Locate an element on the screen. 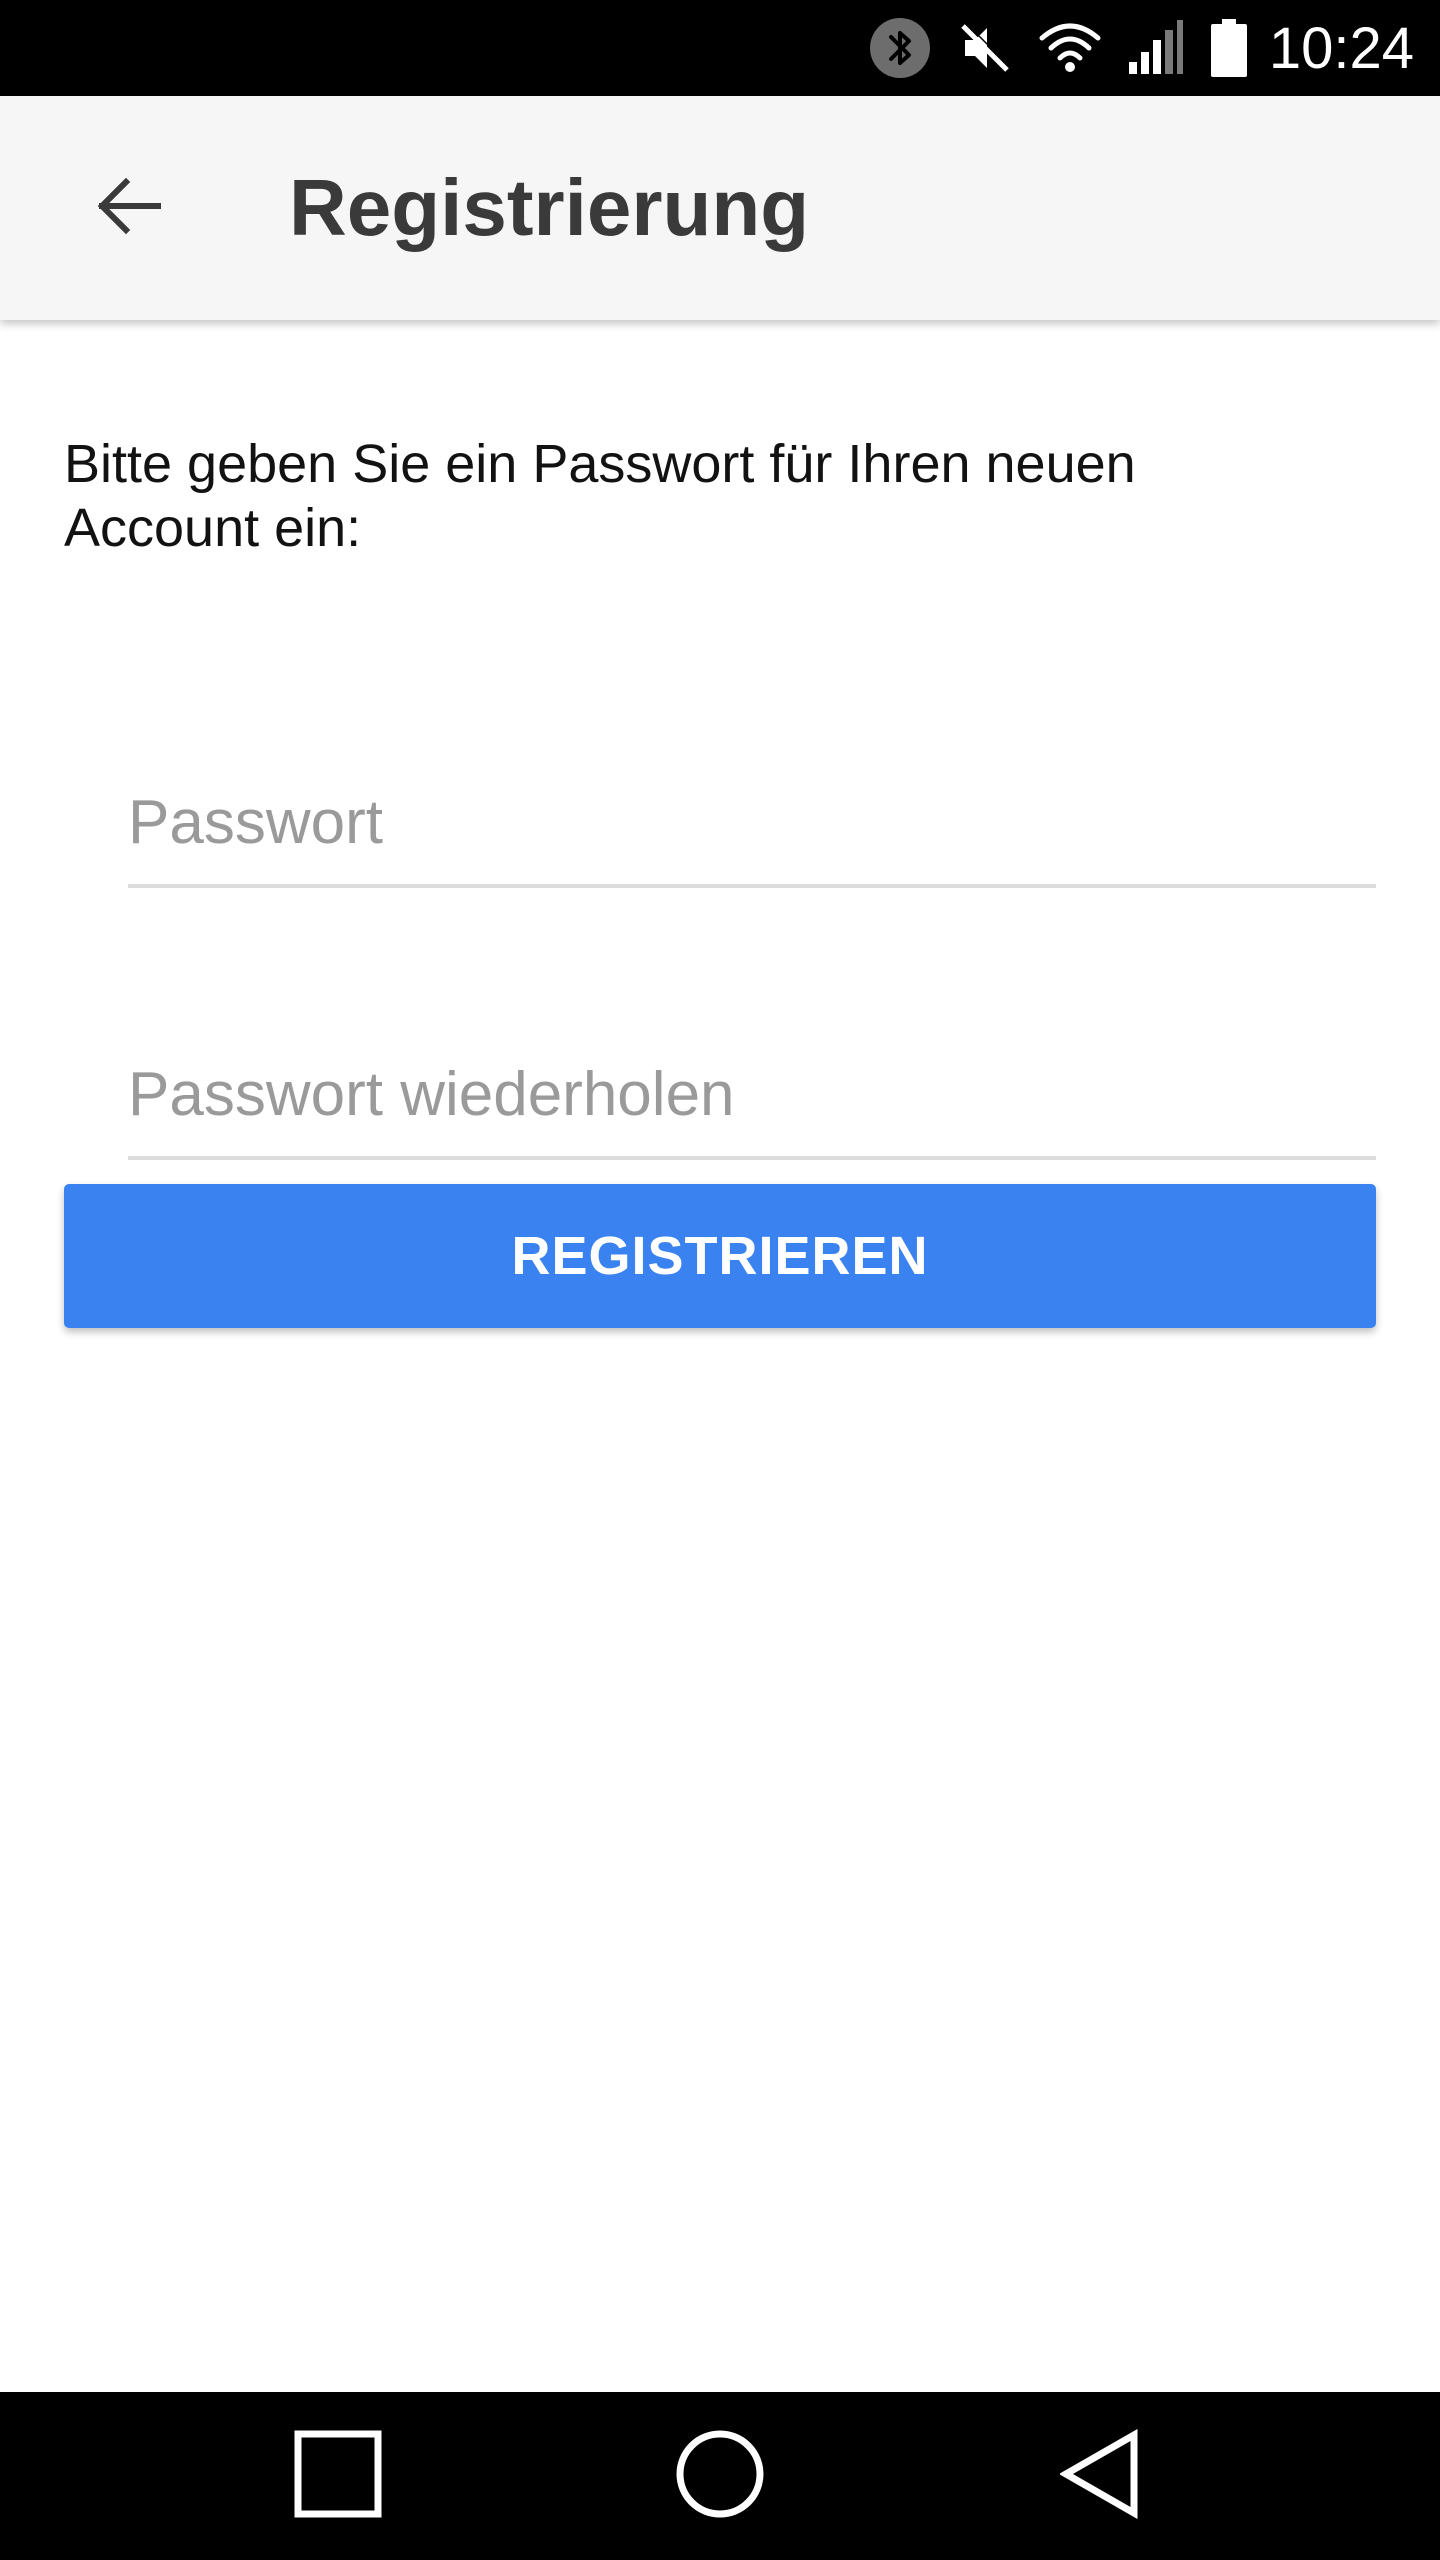 The image size is (1440, 2560). wifi-icon is located at coordinates (1070, 48).